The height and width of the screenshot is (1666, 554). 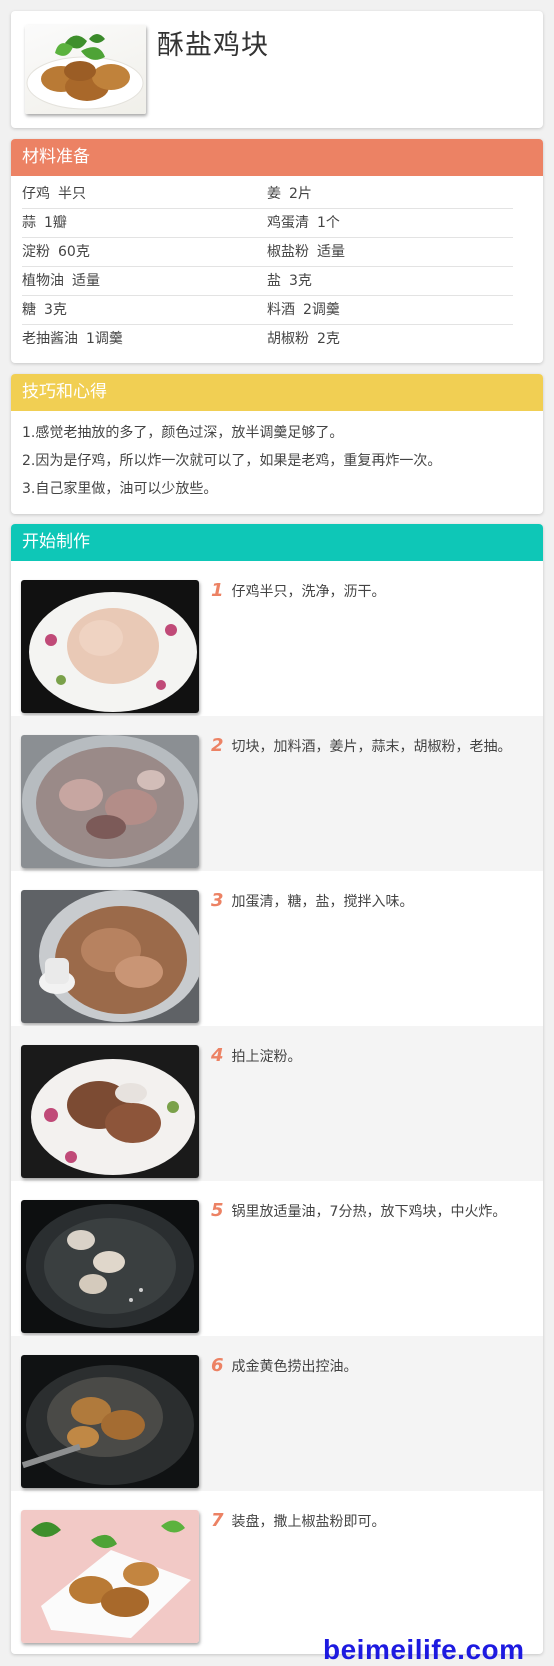 I want to click on tips-header: 技巧和心得, so click(x=277, y=392).